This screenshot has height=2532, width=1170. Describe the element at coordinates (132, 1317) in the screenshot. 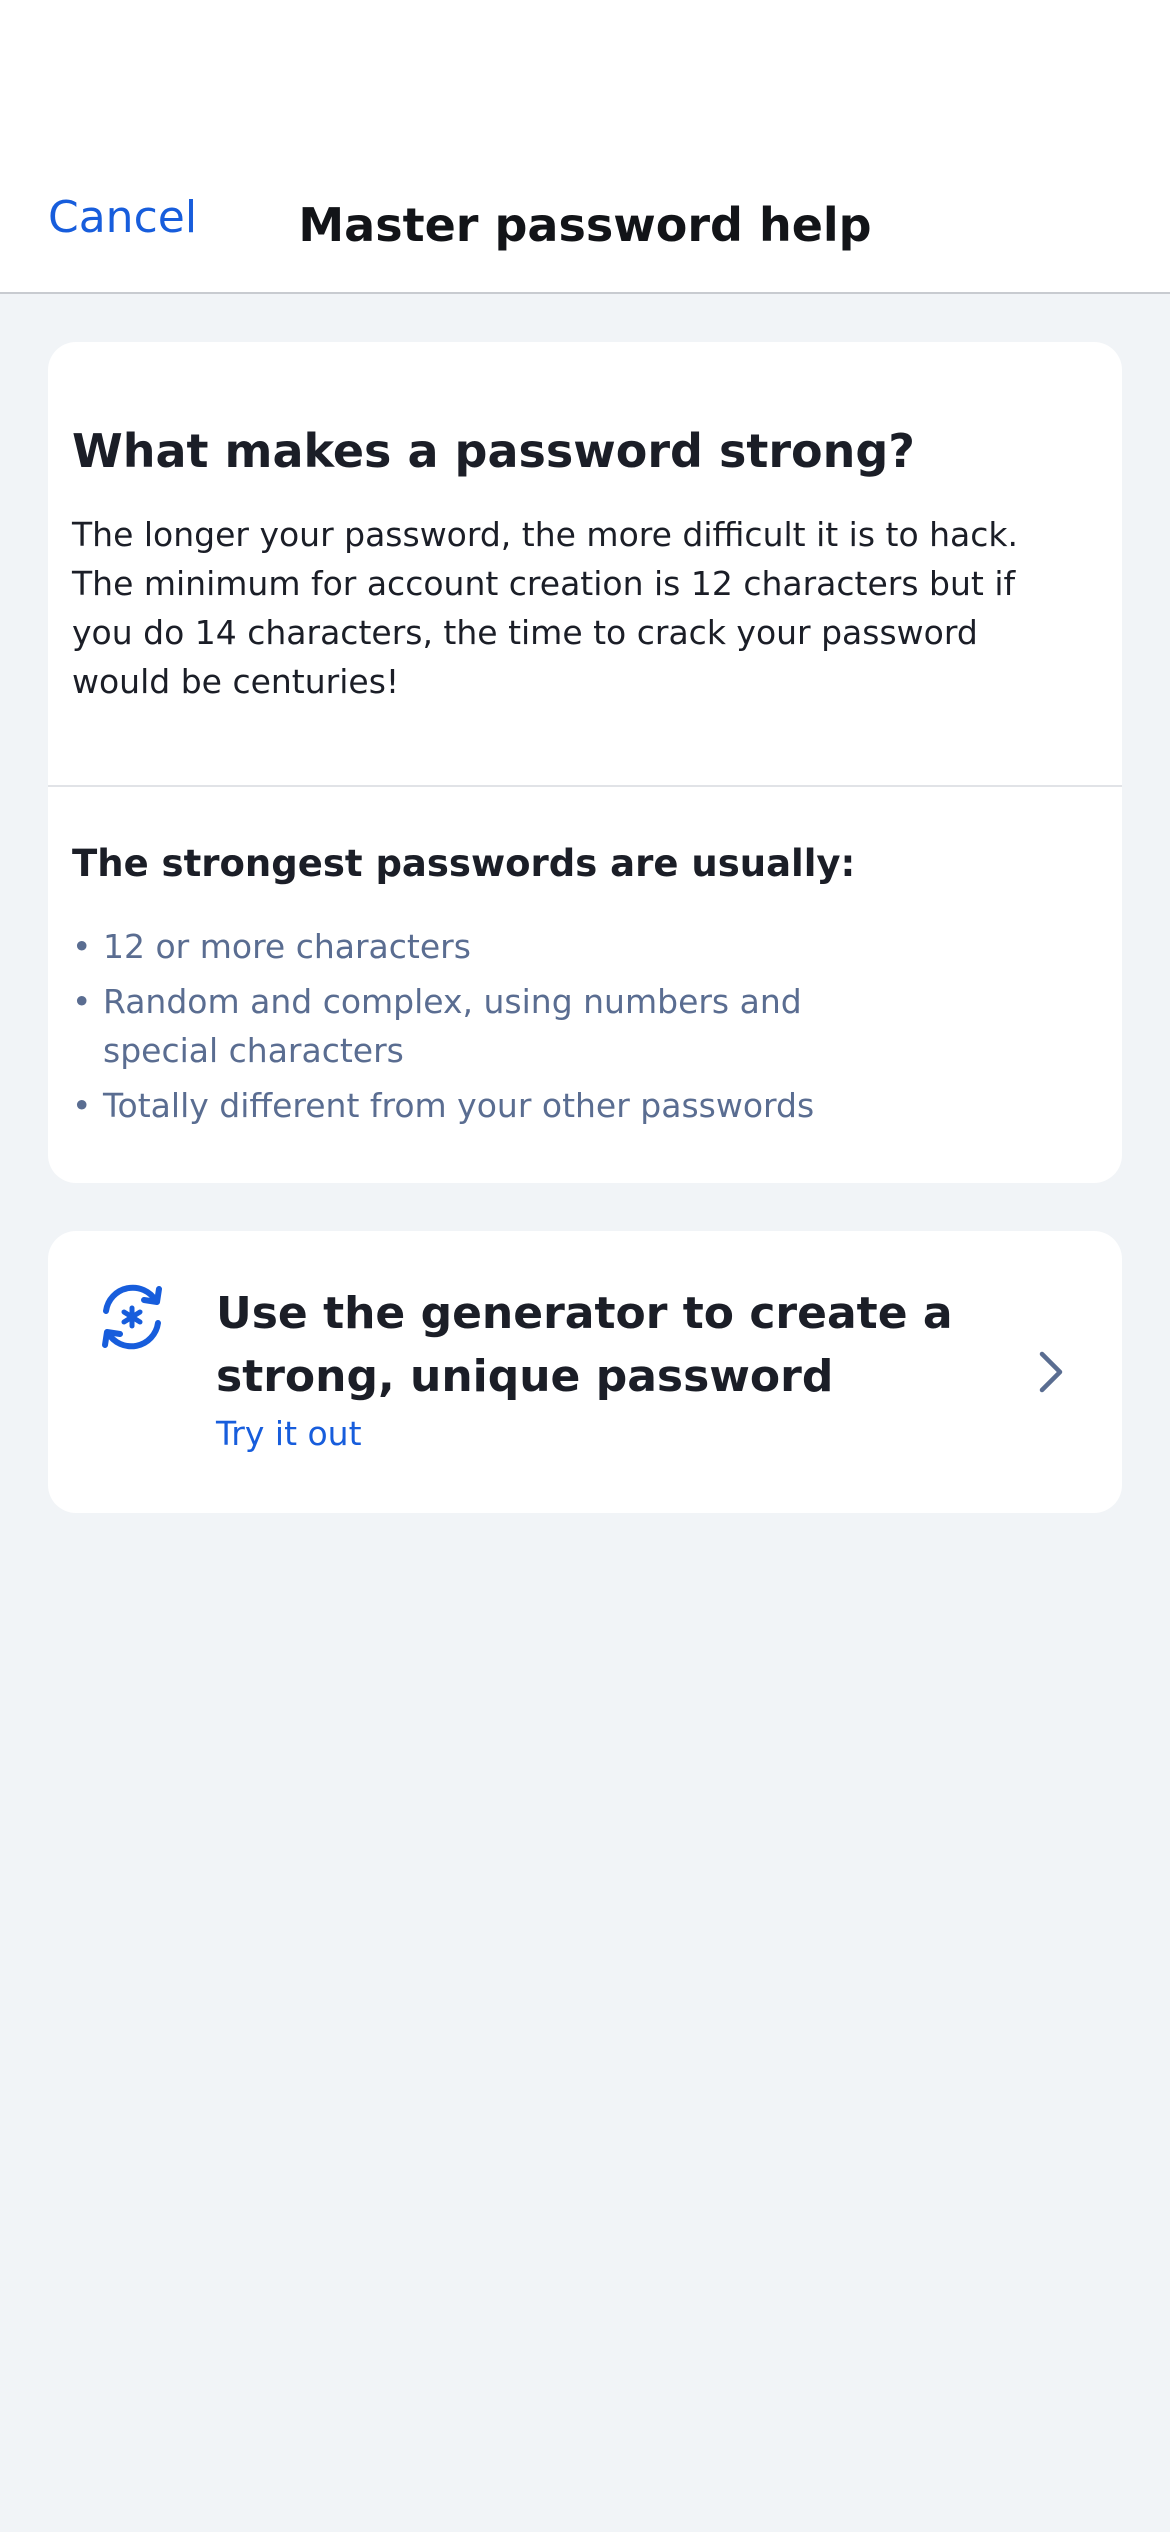

I see `generator-refresh-icon` at that location.